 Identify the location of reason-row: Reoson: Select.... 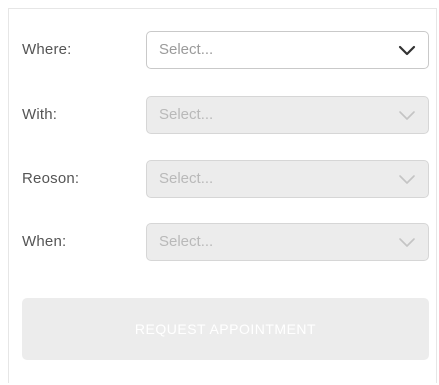
(225, 179).